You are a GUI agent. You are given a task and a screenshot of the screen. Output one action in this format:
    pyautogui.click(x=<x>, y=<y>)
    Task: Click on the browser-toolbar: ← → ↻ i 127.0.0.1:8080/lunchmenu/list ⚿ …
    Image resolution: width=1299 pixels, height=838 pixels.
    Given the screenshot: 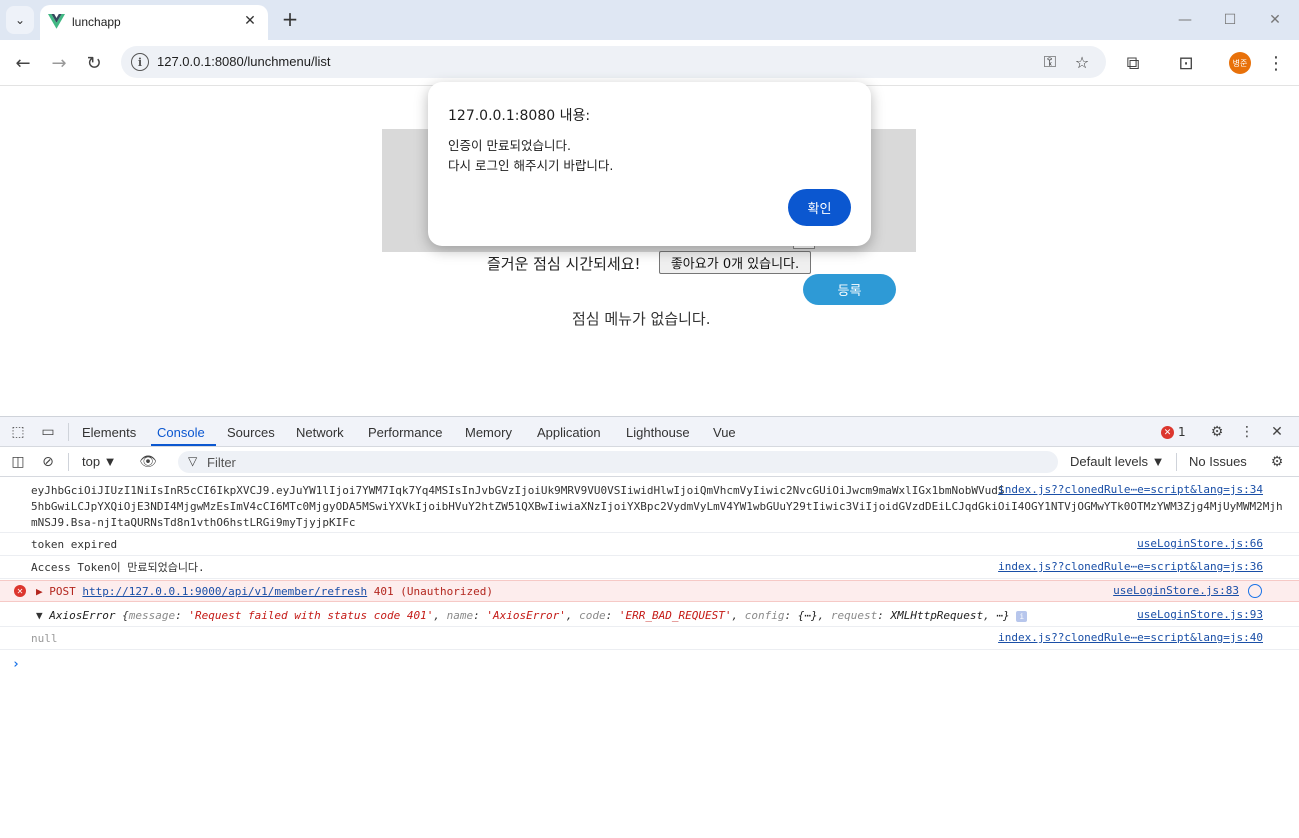 What is the action you would take?
    pyautogui.click(x=649, y=63)
    